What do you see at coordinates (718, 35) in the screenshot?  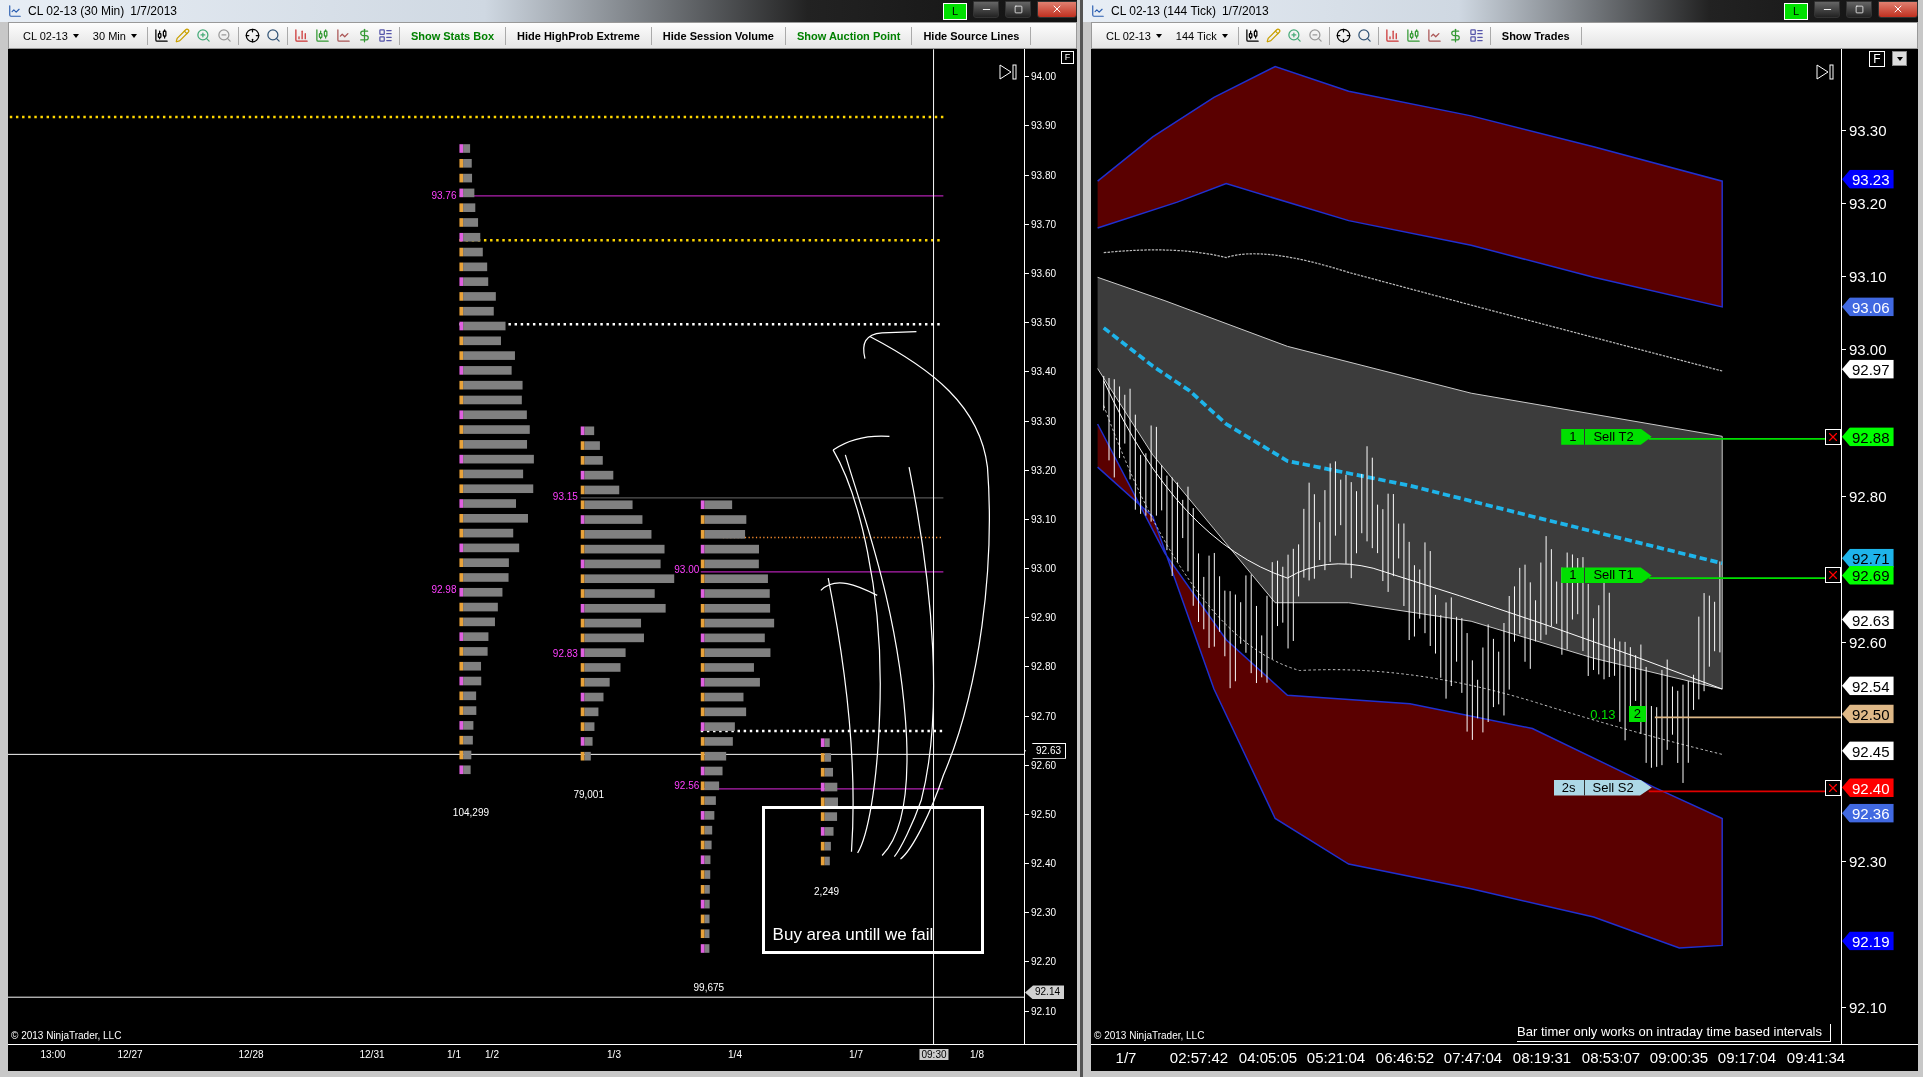 I see `toolbar-button: Hide Session Volume` at bounding box center [718, 35].